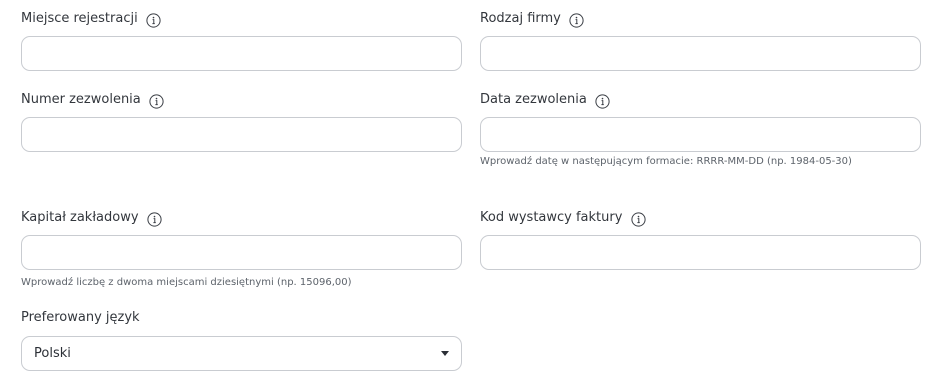 This screenshot has width=939, height=388. Describe the element at coordinates (701, 18) in the screenshot. I see `company-type-label-row: Rodzaj firmy` at that location.